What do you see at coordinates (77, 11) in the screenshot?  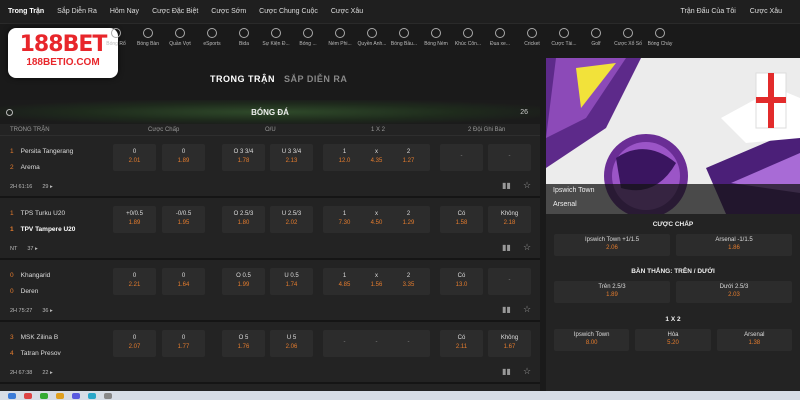 I see `top-nav-link: Sắp Diễn Ra` at bounding box center [77, 11].